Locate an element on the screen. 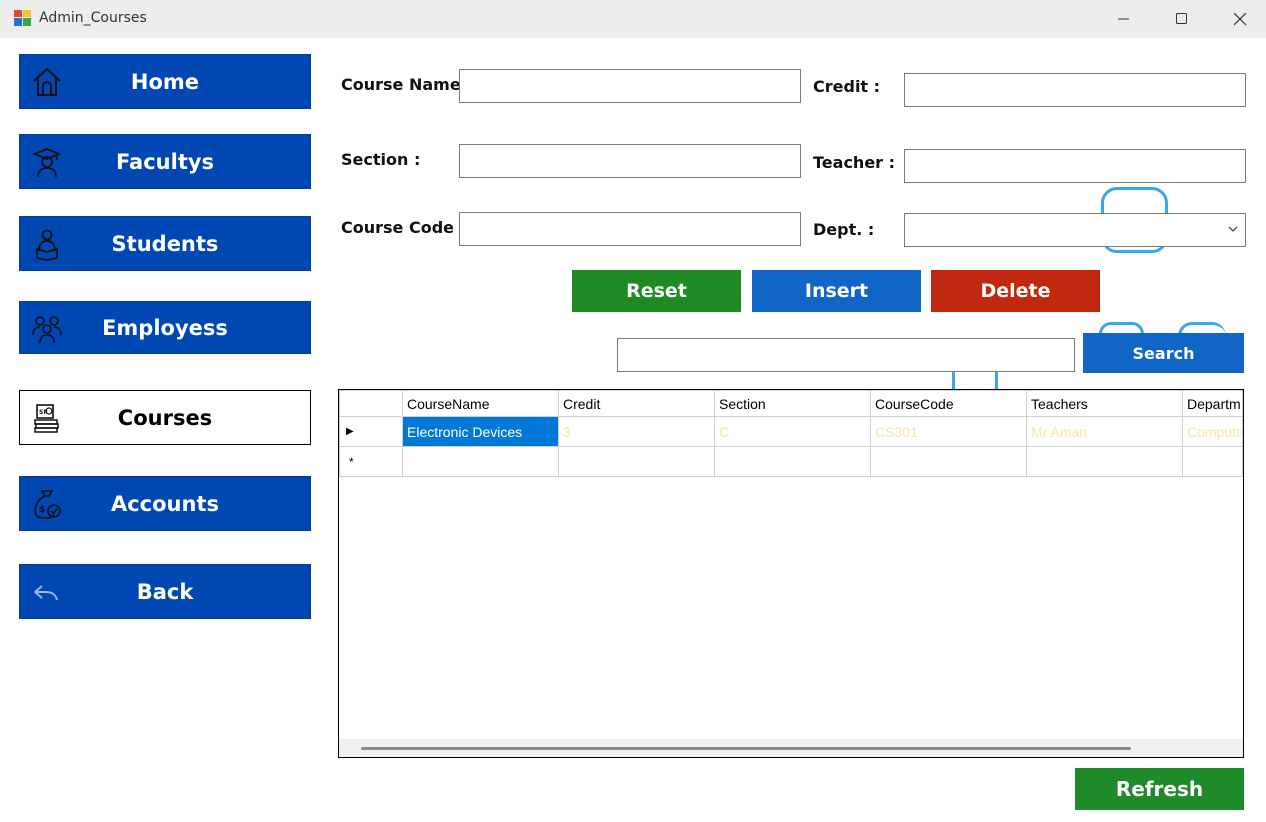  nav-facultys-button: Facultys is located at coordinates (165, 161).